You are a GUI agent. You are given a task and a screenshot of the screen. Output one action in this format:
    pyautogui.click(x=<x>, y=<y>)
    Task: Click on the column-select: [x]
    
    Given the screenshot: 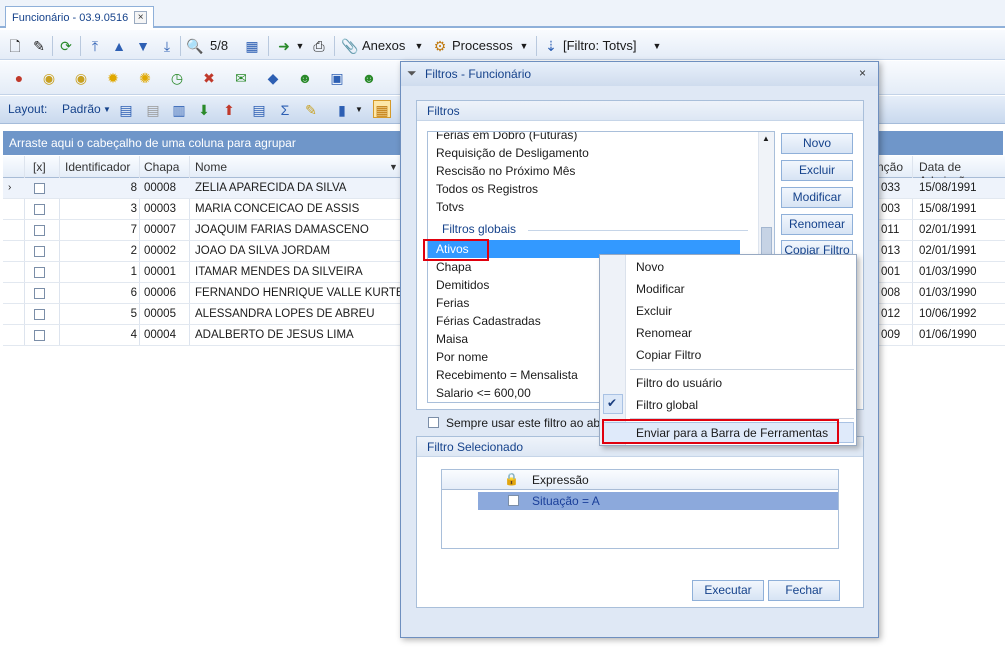 What is the action you would take?
    pyautogui.click(x=39, y=167)
    